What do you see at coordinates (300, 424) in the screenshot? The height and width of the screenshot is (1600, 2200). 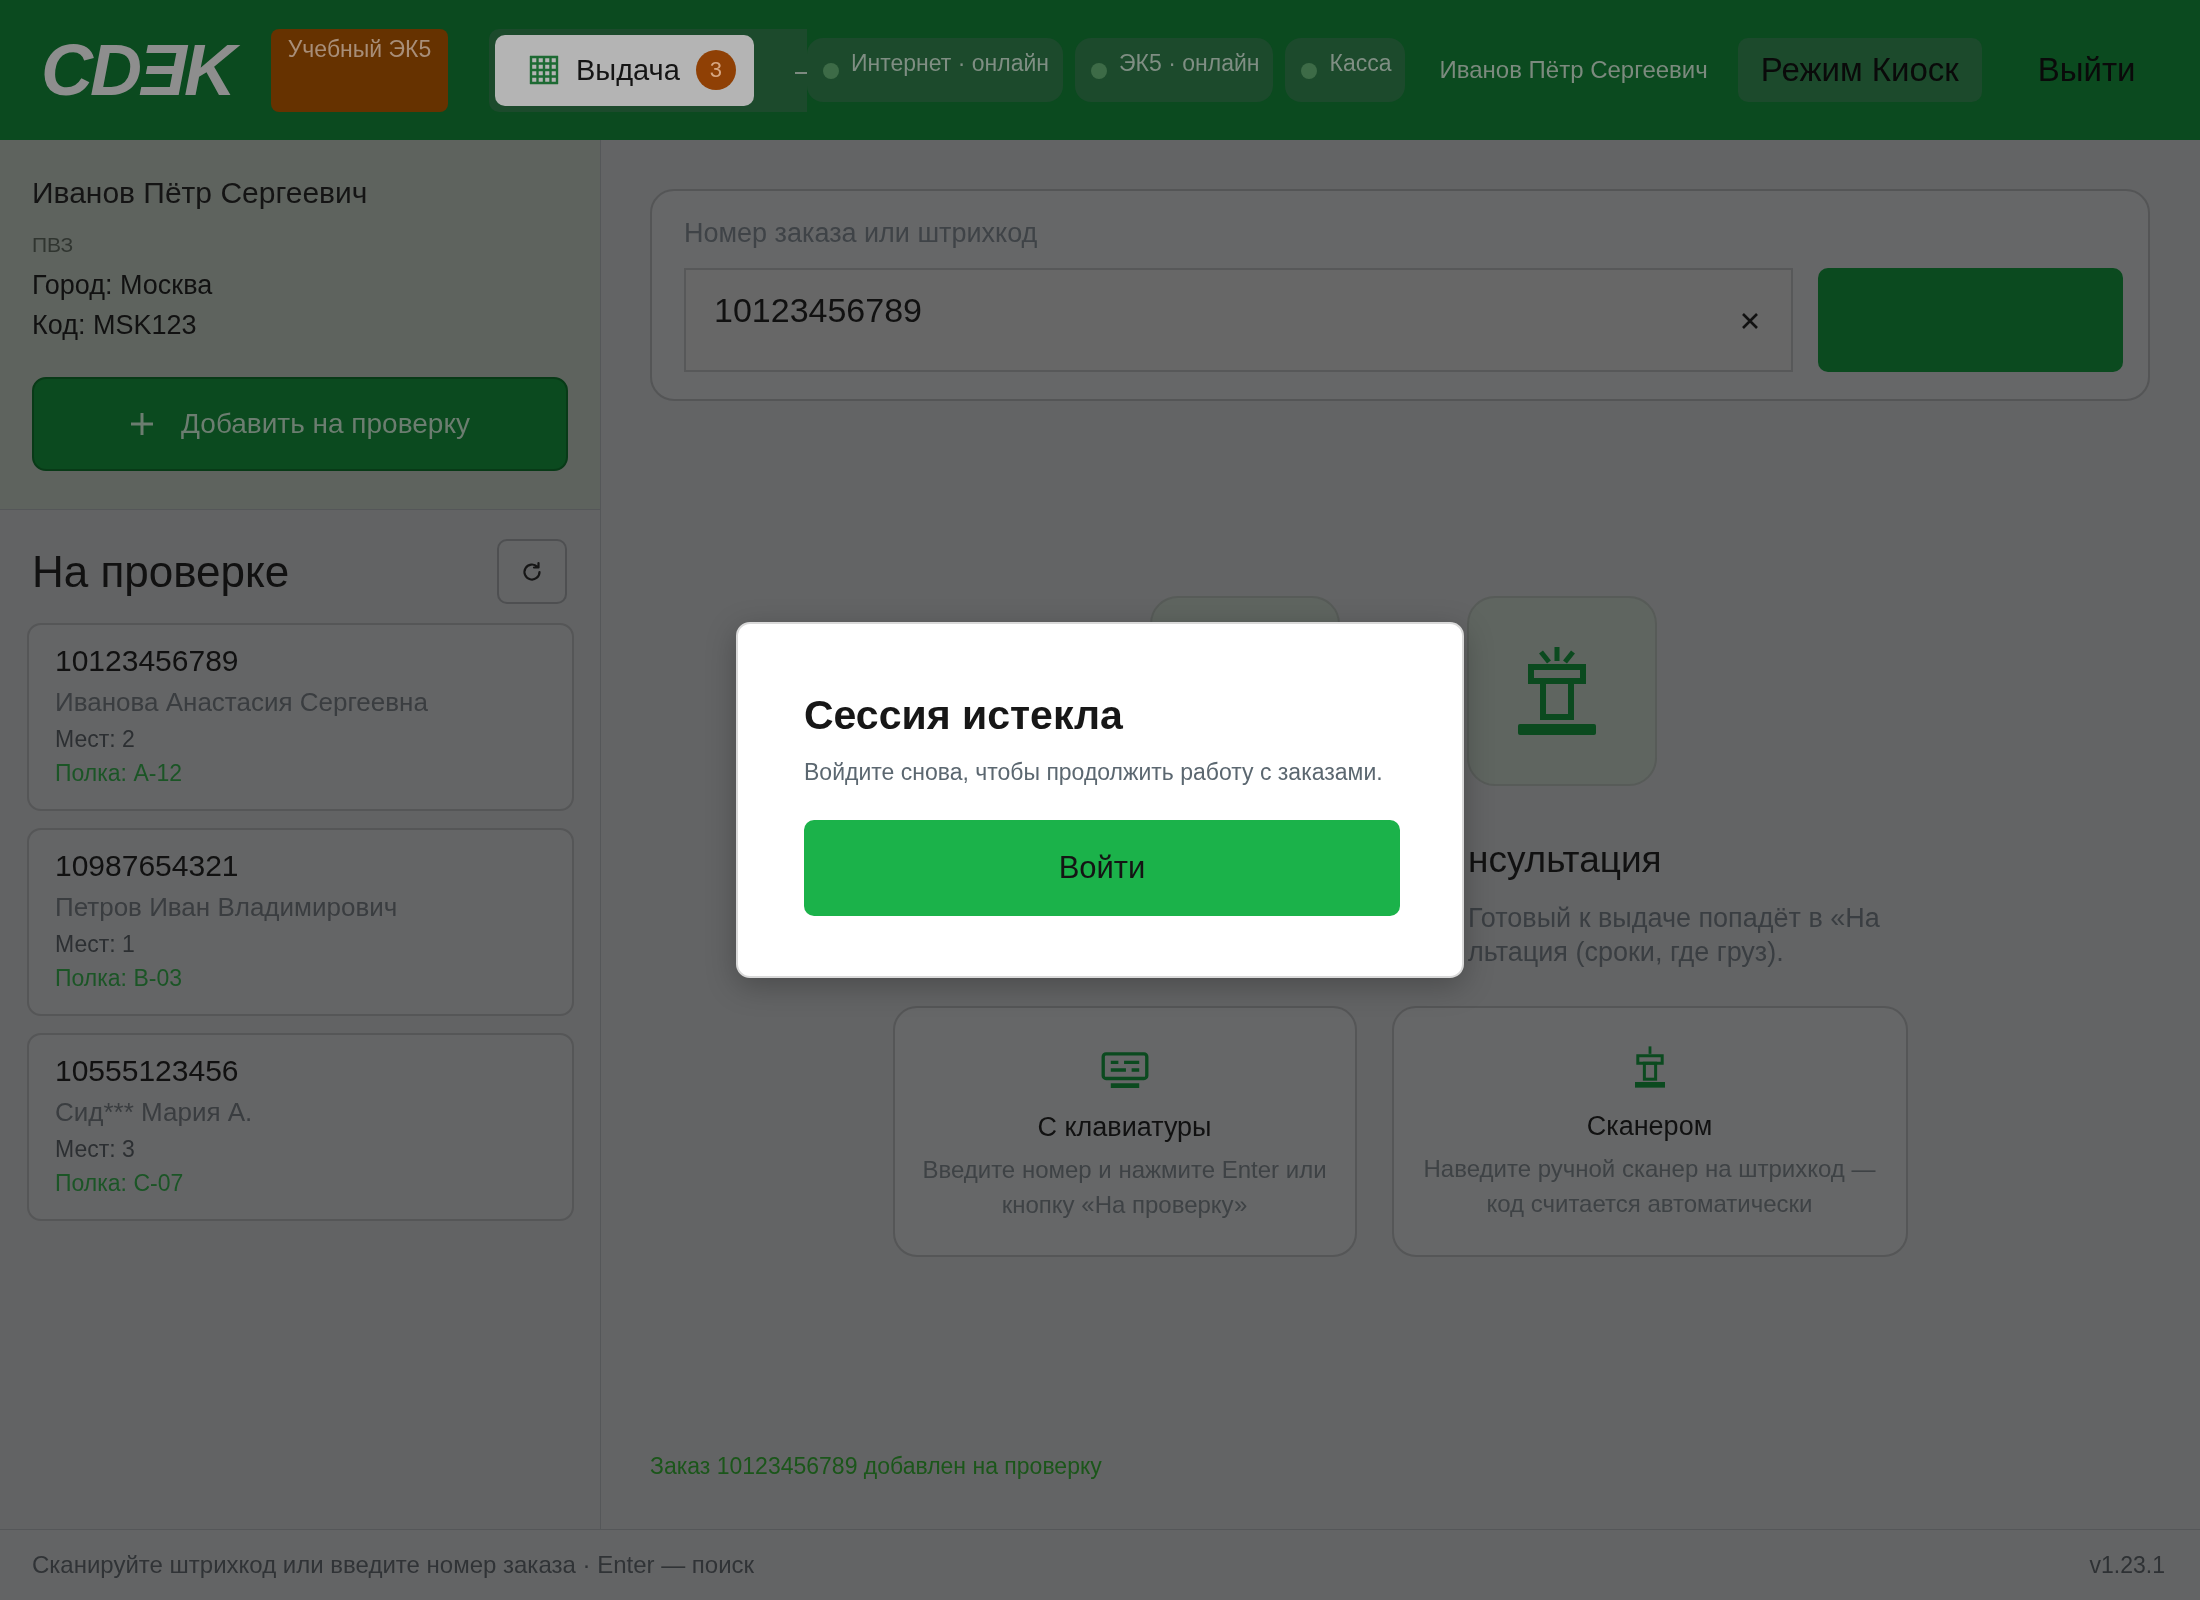 I see `add-to-check-button: Добавить на проверку` at bounding box center [300, 424].